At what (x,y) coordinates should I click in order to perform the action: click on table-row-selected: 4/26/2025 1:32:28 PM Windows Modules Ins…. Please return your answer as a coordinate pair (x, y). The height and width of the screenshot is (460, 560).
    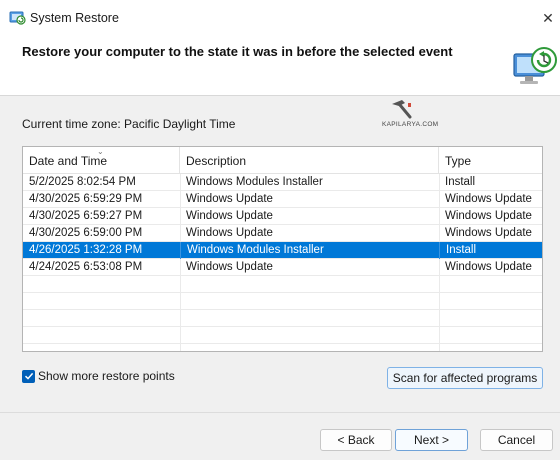
    Looking at the image, I should click on (282, 250).